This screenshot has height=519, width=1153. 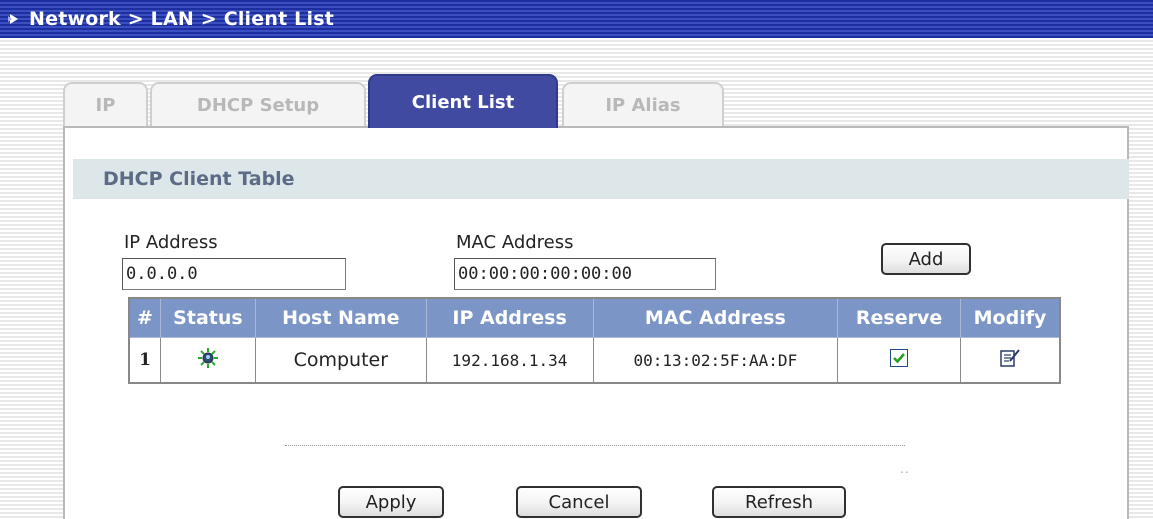 What do you see at coordinates (643, 104) in the screenshot?
I see `tab-ip-alias: IP Alias` at bounding box center [643, 104].